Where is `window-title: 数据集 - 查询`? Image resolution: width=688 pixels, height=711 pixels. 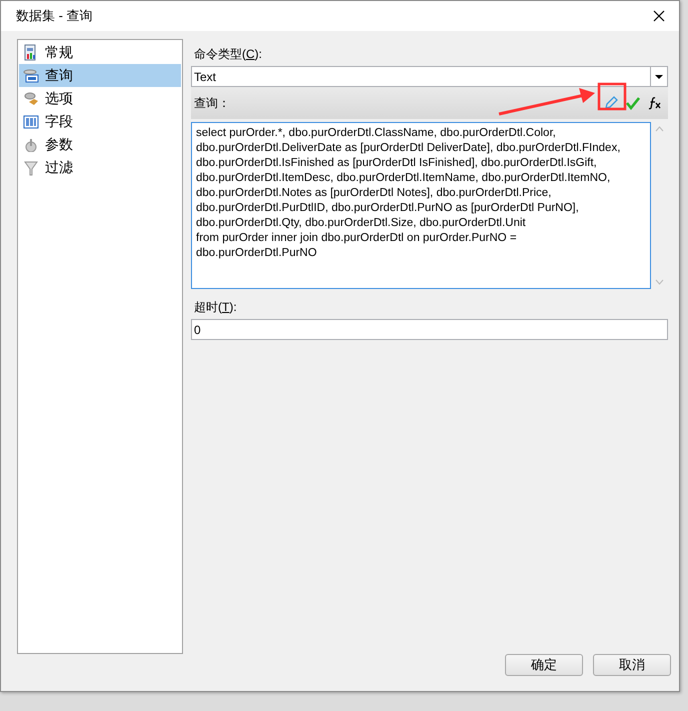 window-title: 数据集 - 查询 is located at coordinates (54, 16).